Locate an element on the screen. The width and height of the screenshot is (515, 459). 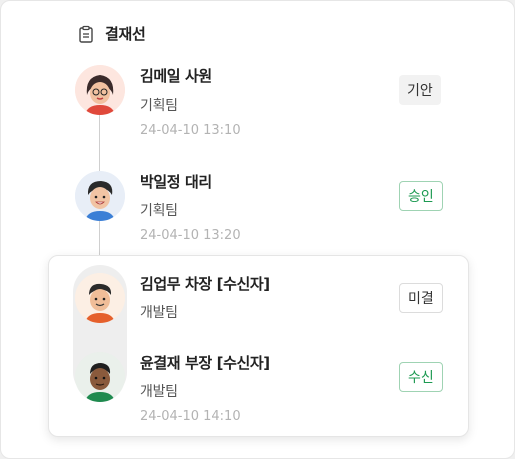
approval-line-header: 결재선 is located at coordinates (111, 33).